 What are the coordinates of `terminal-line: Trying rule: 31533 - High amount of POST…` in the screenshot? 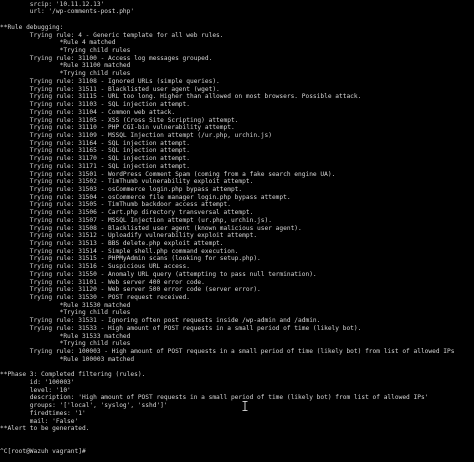 It's located at (181, 328).